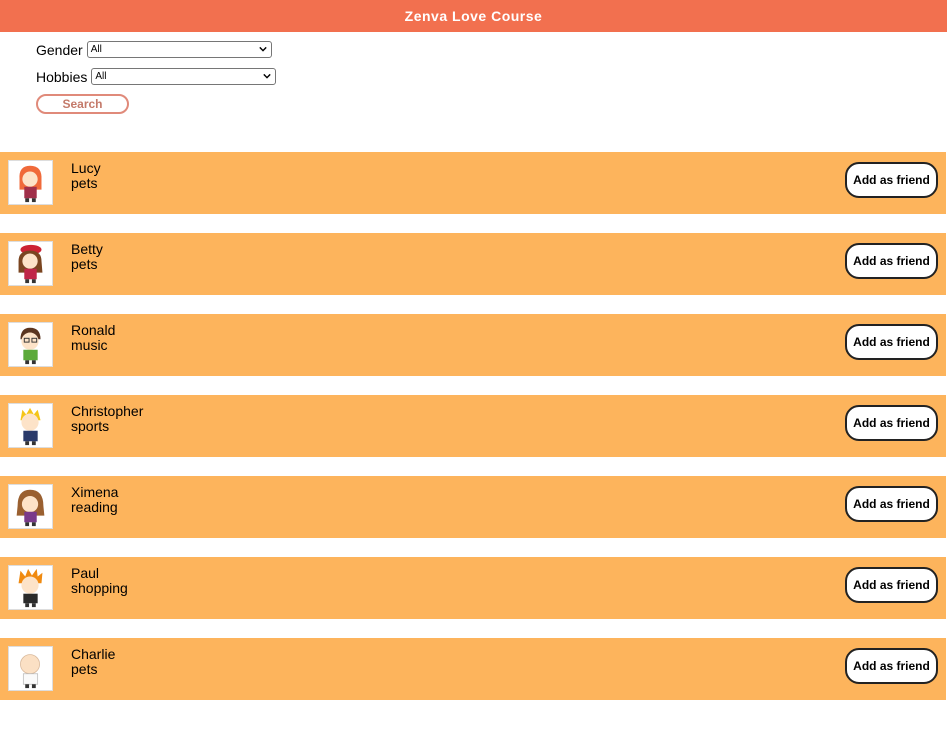  What do you see at coordinates (179, 49) in the screenshot?
I see `gender-select: All` at bounding box center [179, 49].